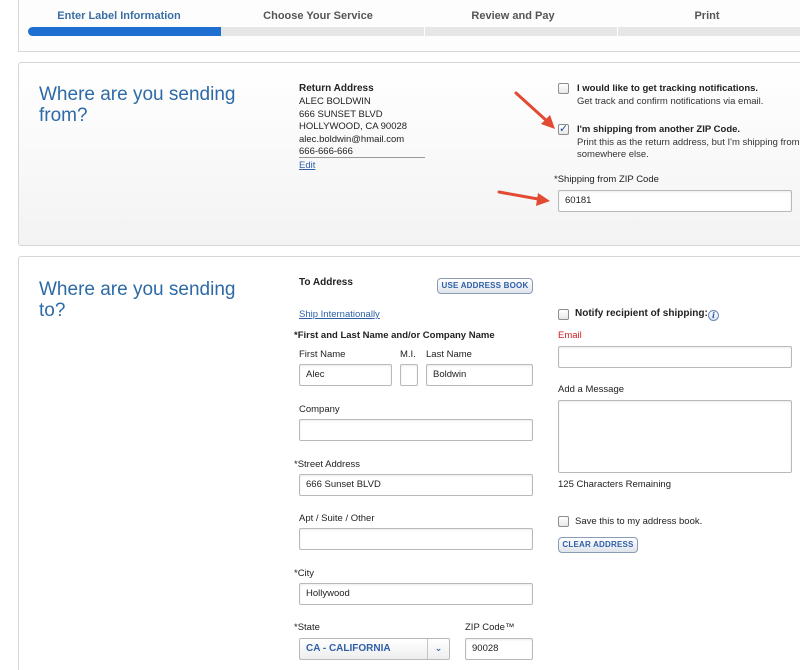 The width and height of the screenshot is (800, 670). What do you see at coordinates (563, 521) in the screenshot?
I see `save-address-checkbox` at bounding box center [563, 521].